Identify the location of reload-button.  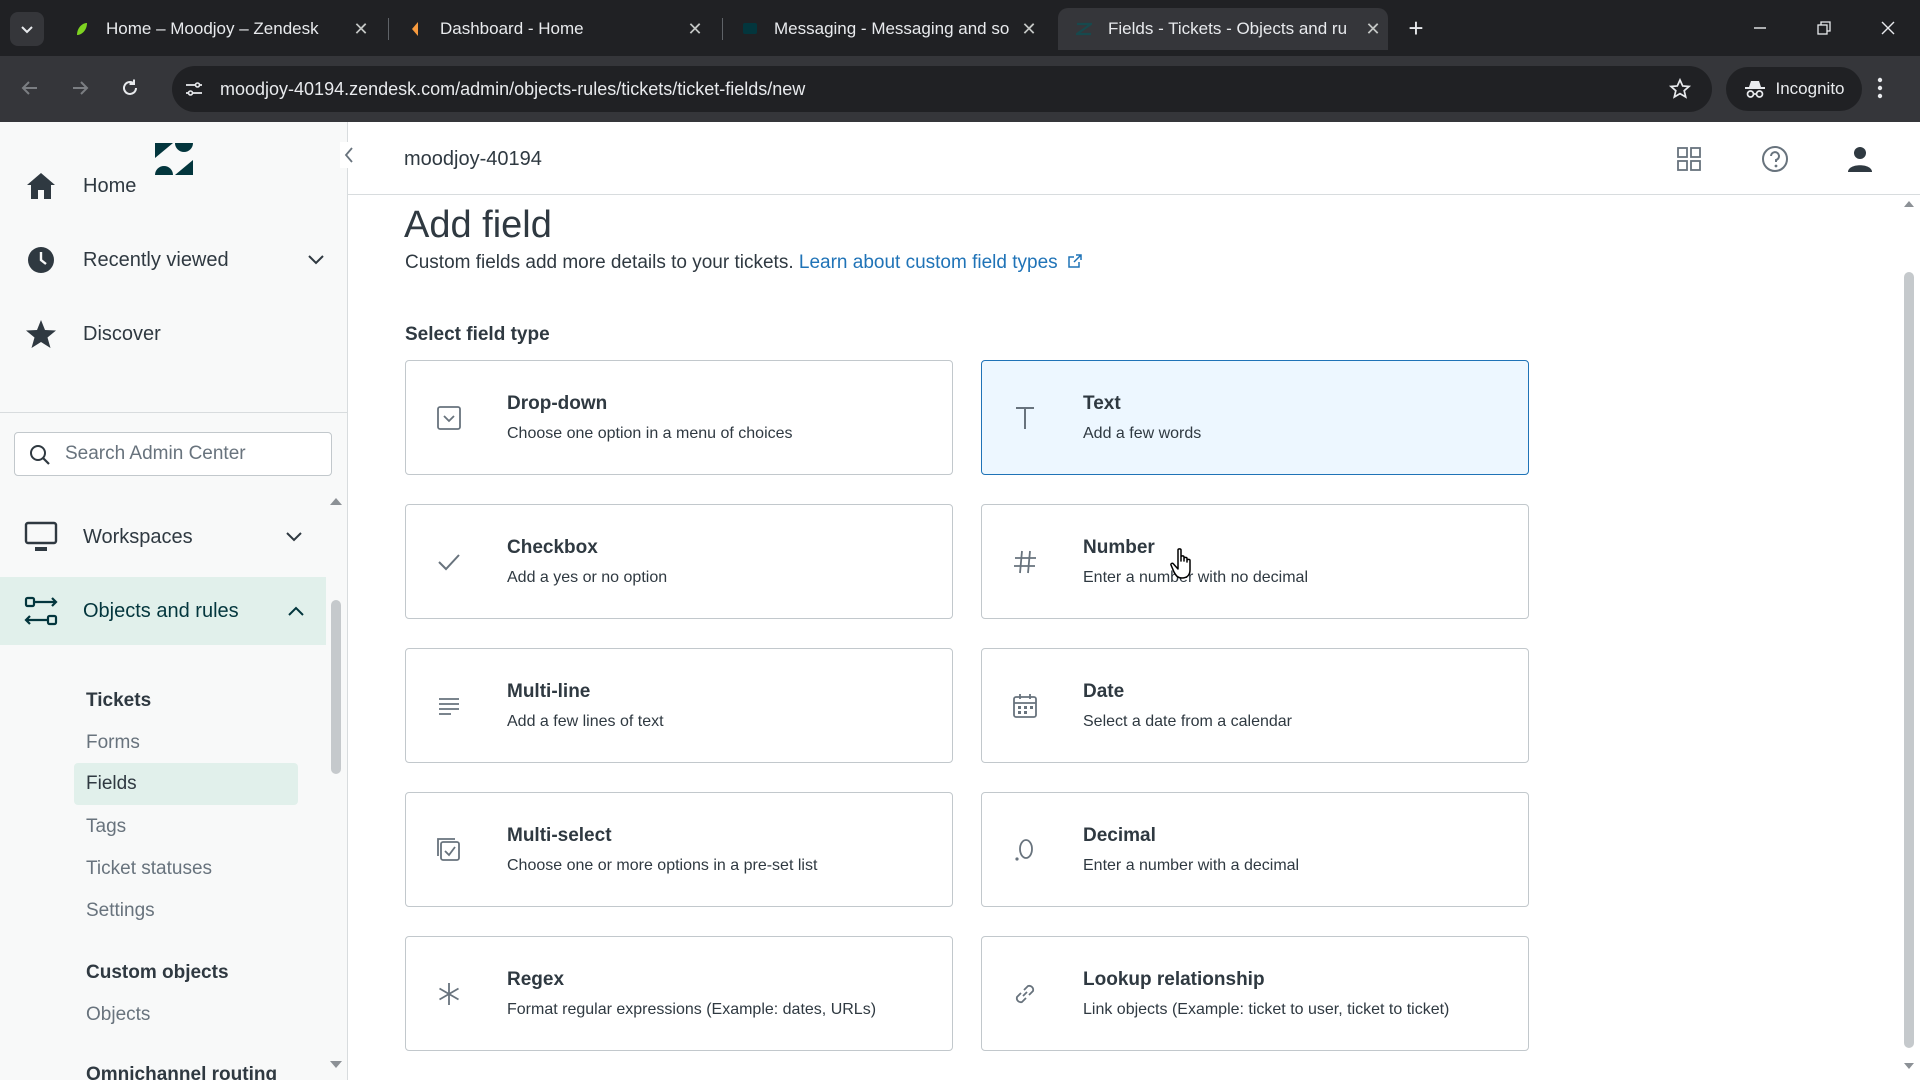
(130, 88).